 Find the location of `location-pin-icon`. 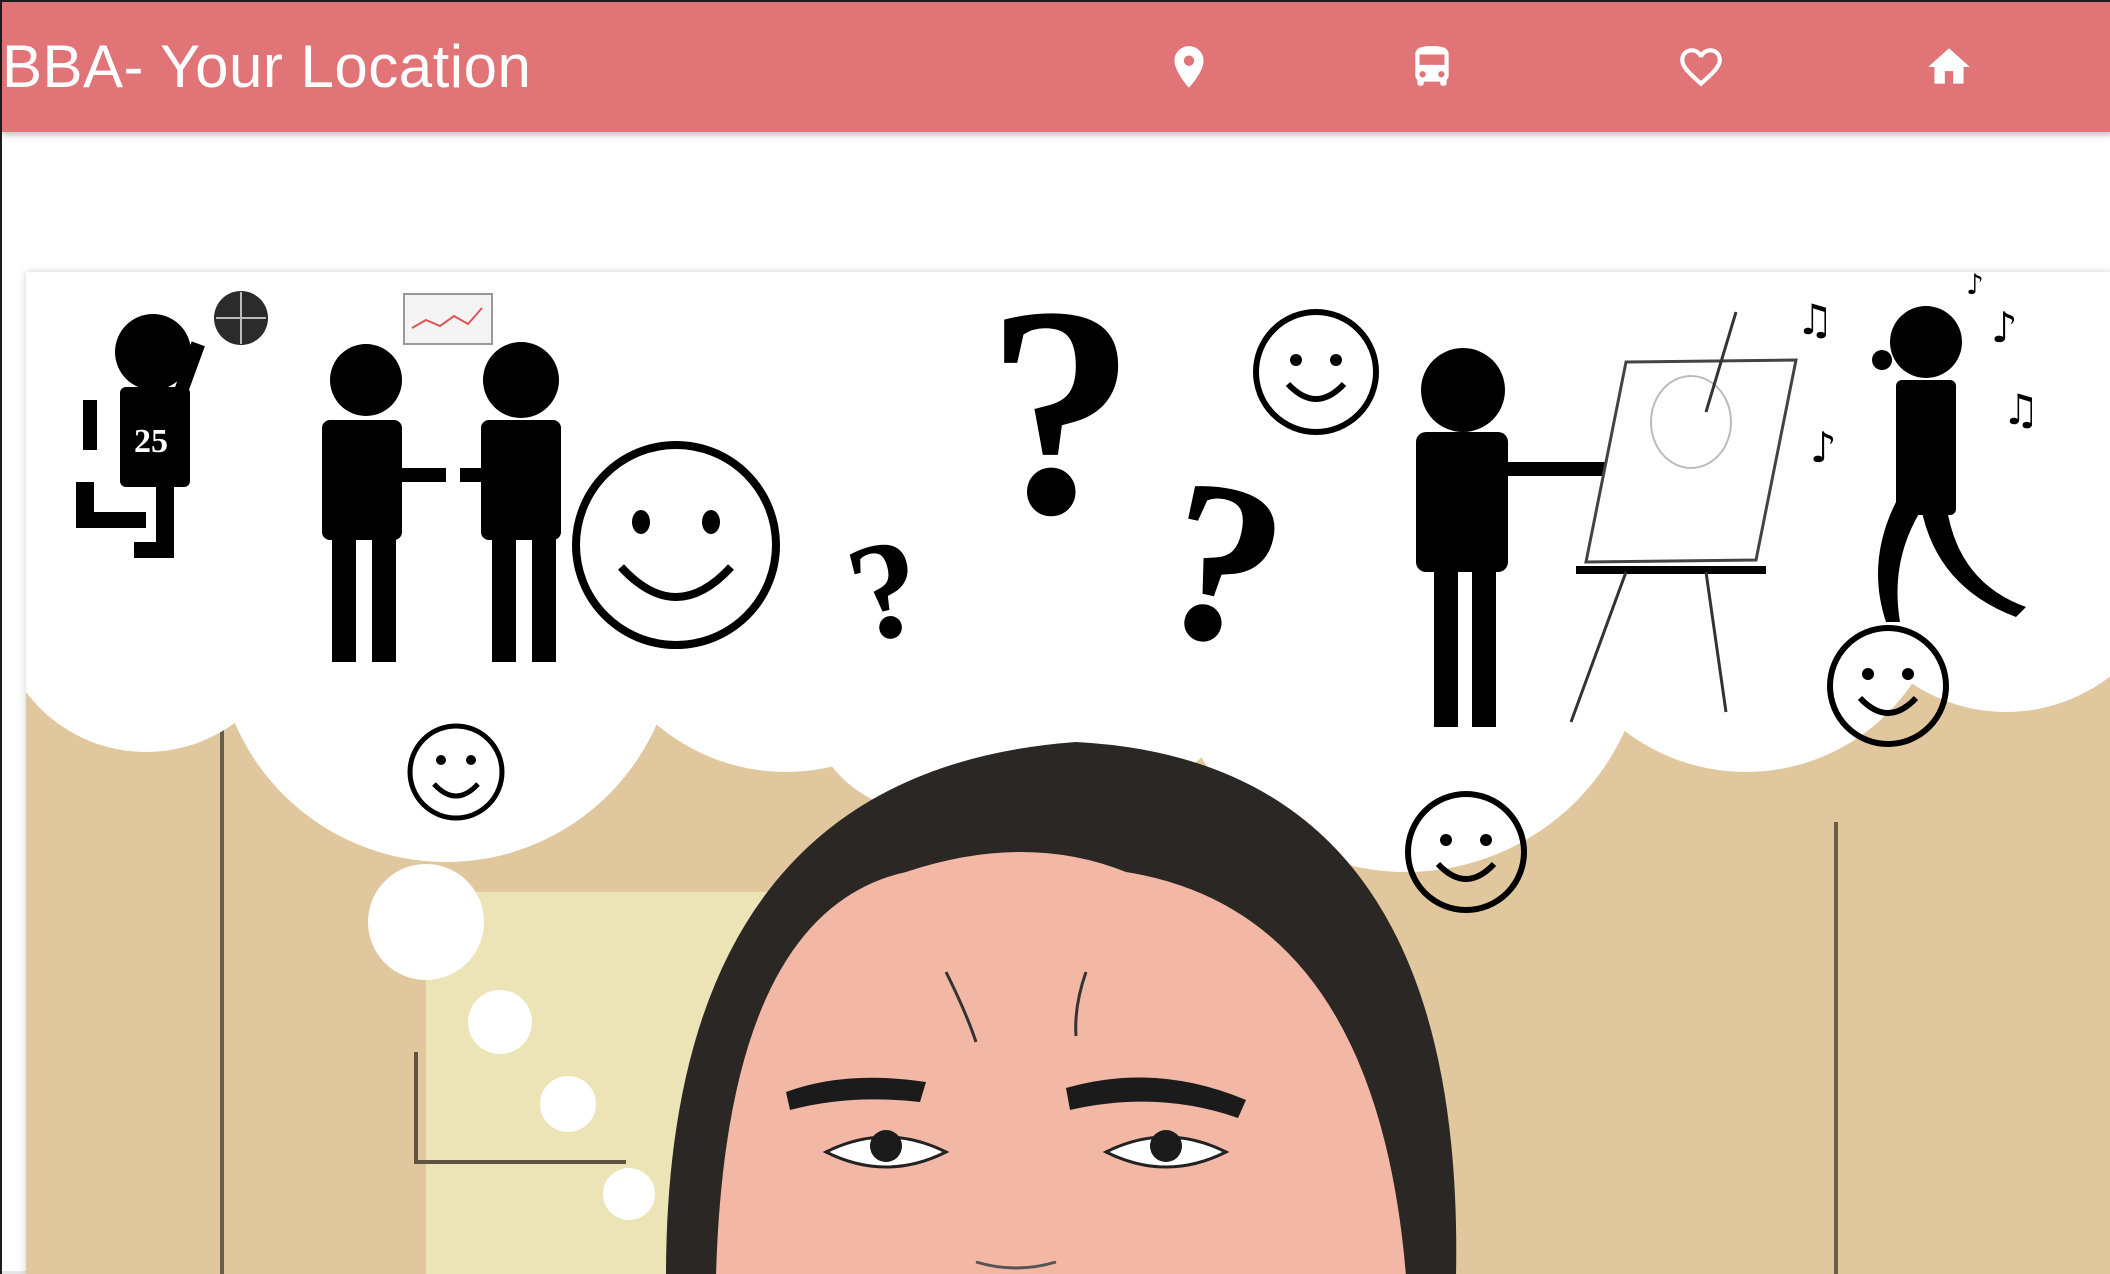

location-pin-icon is located at coordinates (1189, 67).